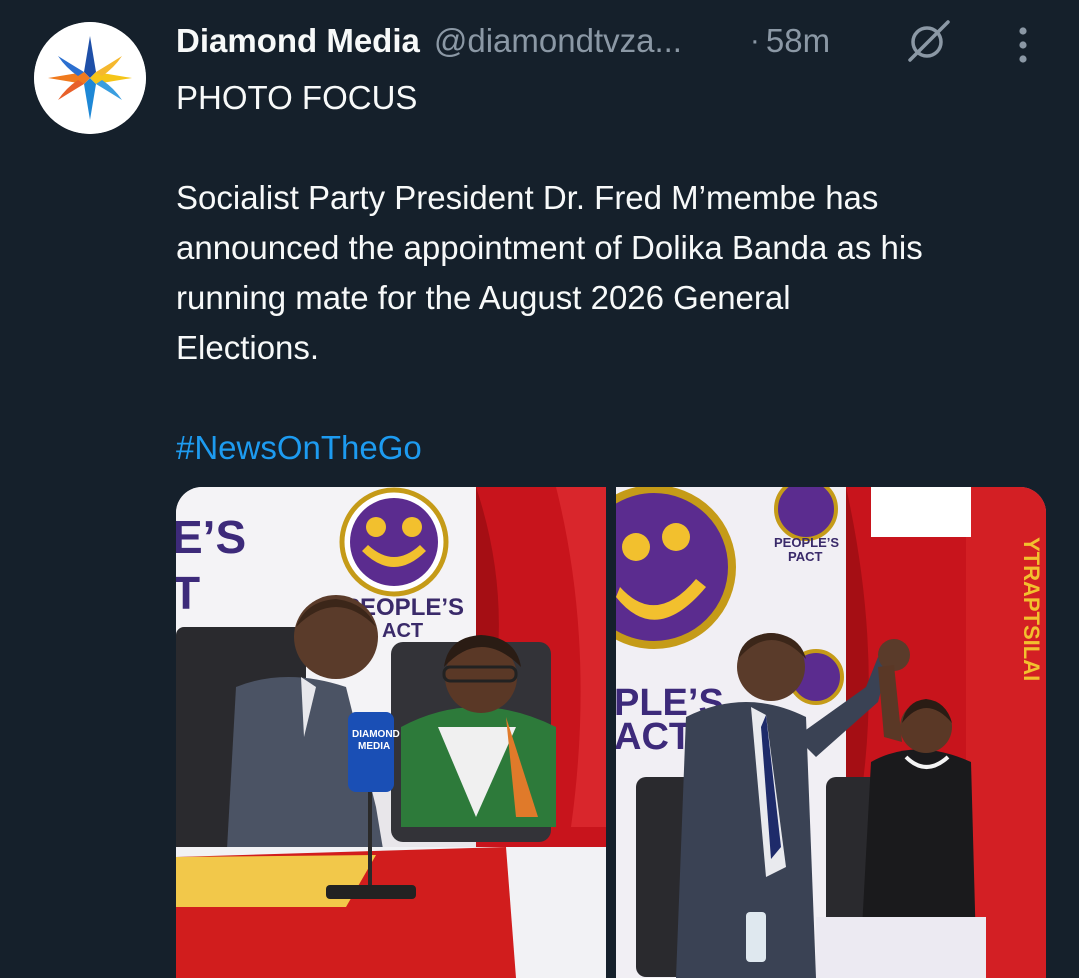 The image size is (1079, 978). I want to click on mic-text-1: DIAMOND, so click(376, 734).